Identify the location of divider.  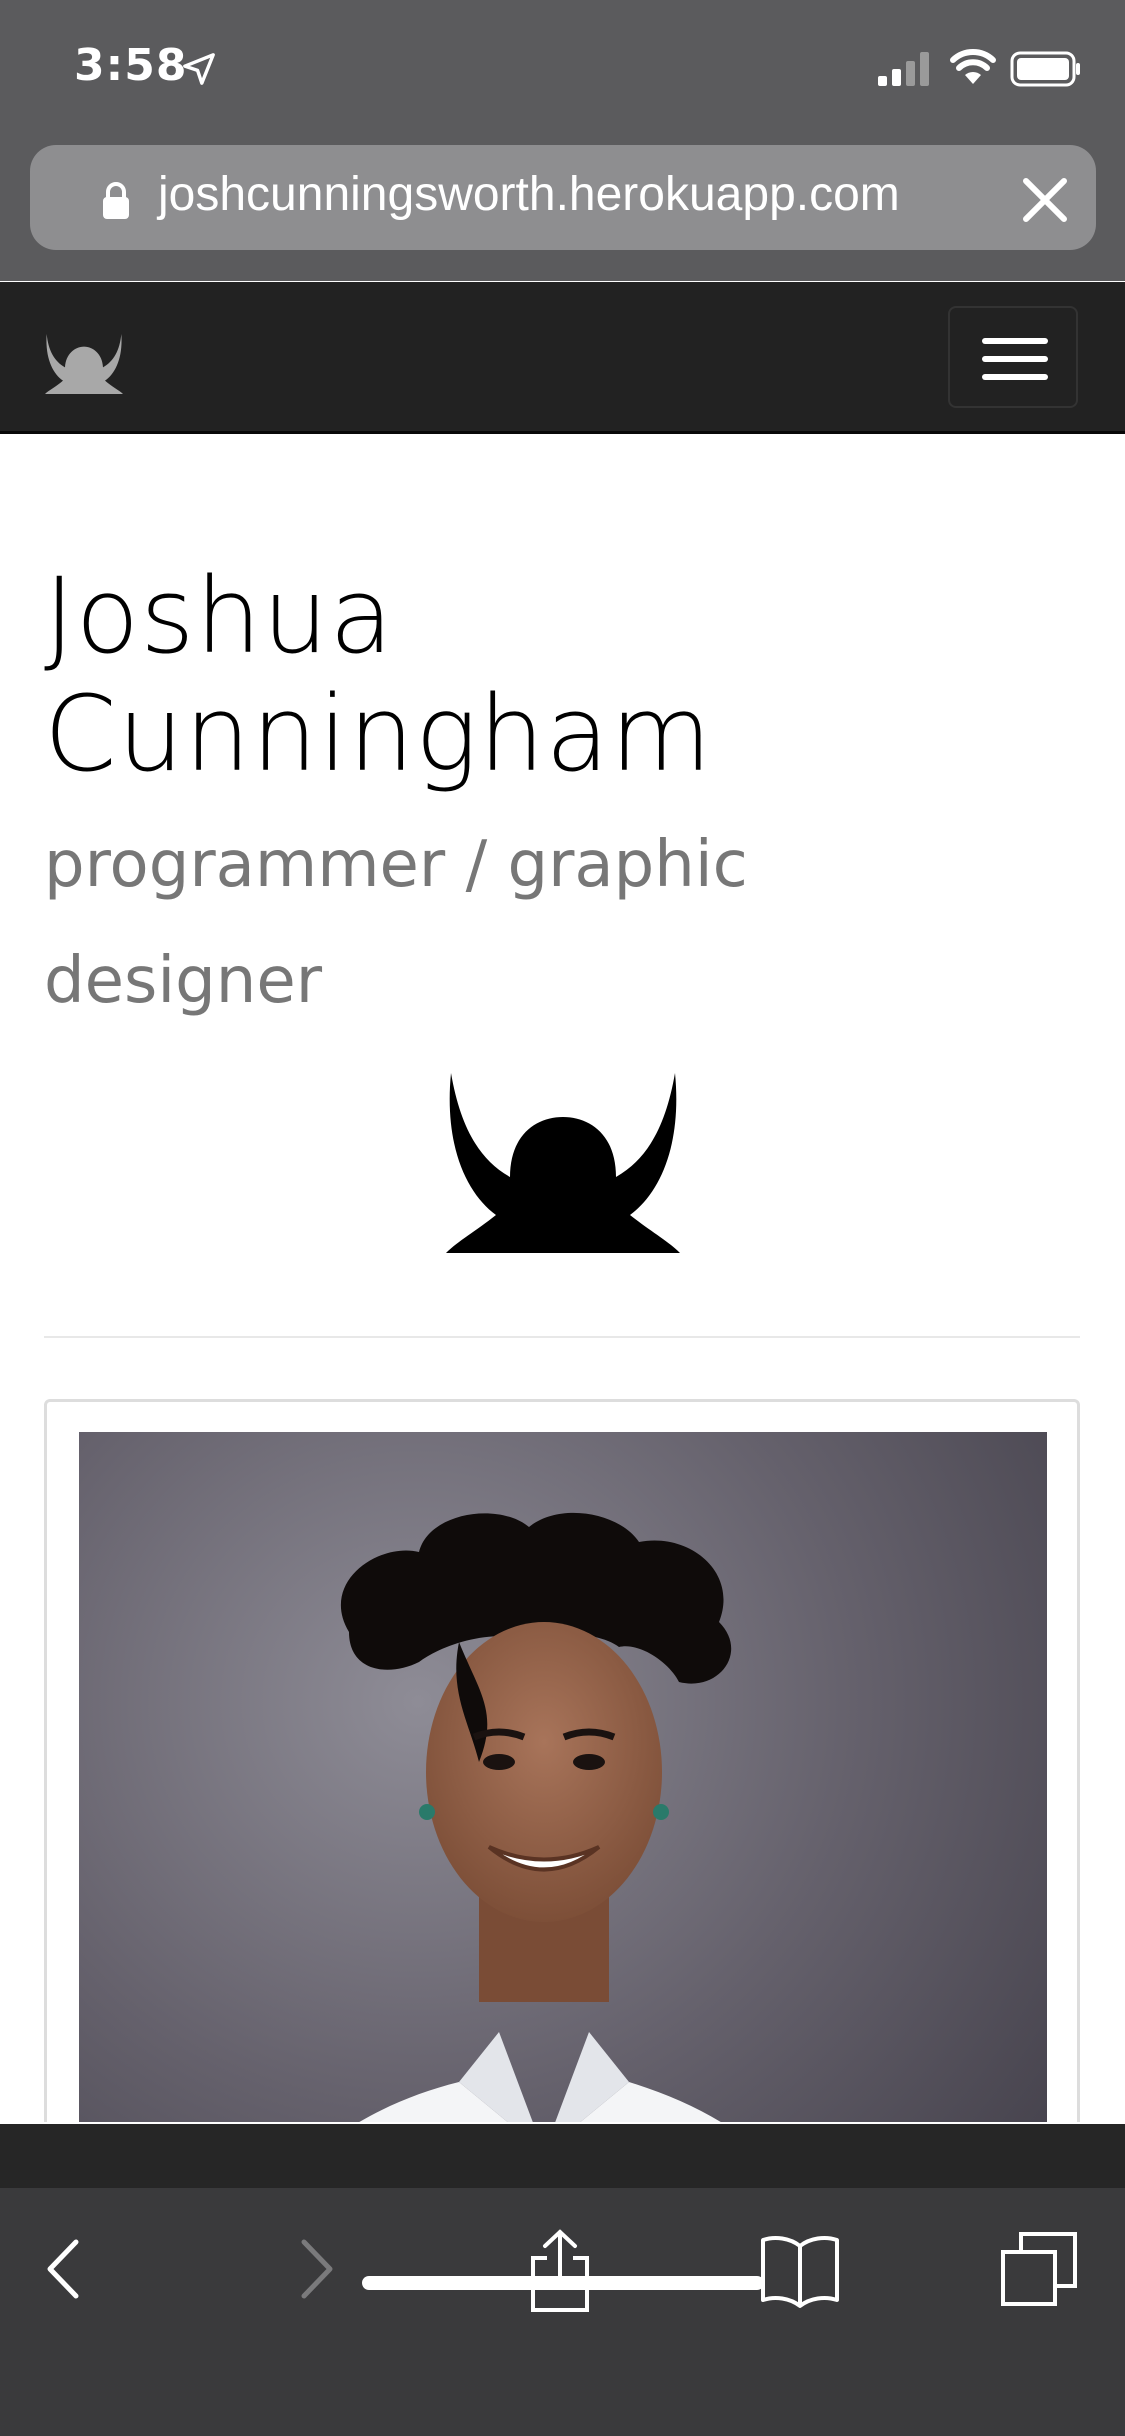
(562, 1337).